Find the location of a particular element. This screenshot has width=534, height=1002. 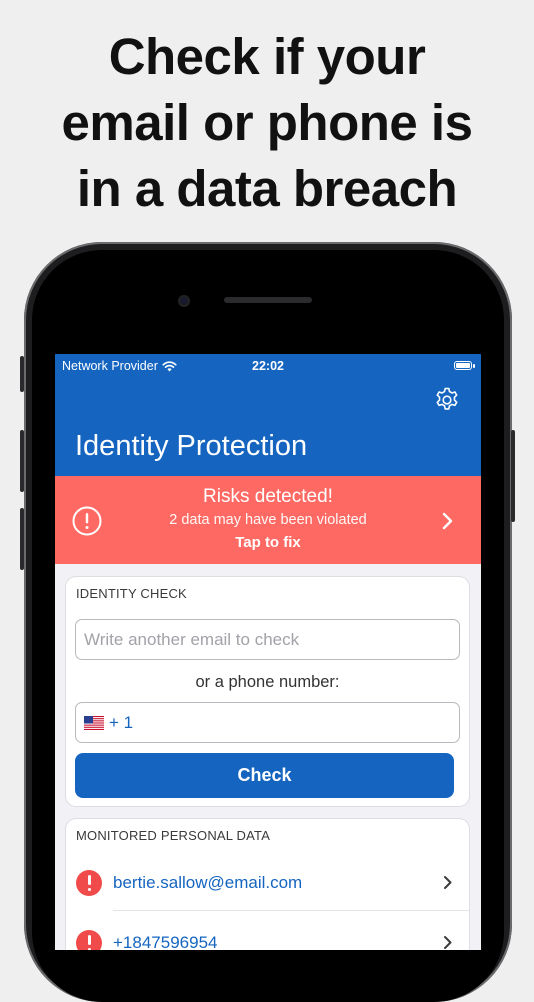

monitored-item: +1847596954 is located at coordinates (267, 932).